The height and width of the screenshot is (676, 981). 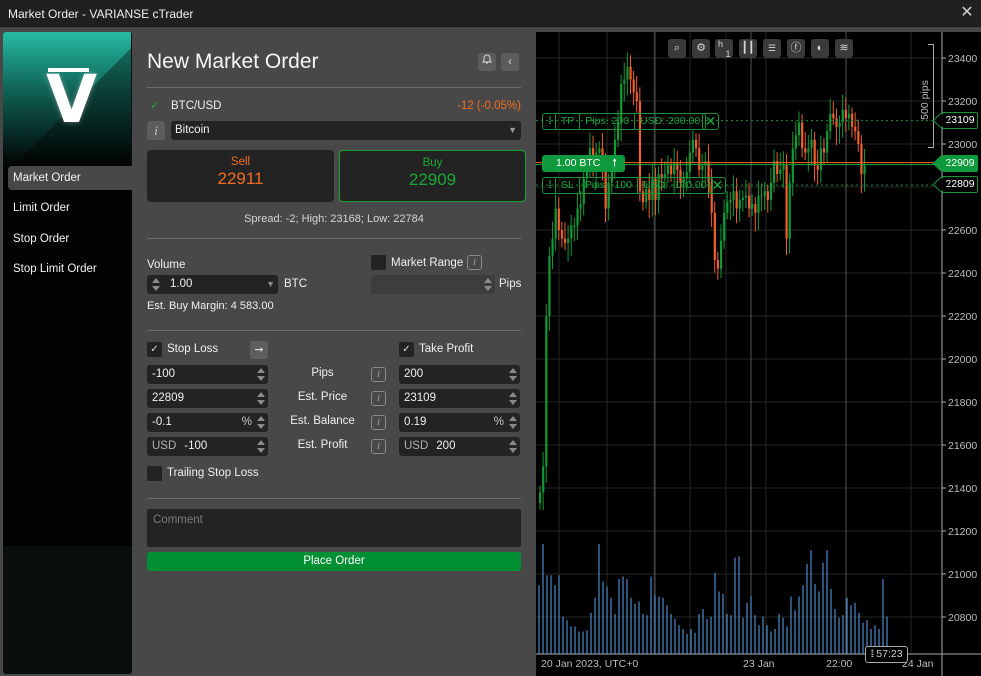 I want to click on position-marker: 1.00 BTC 🠕, so click(x=583, y=163).